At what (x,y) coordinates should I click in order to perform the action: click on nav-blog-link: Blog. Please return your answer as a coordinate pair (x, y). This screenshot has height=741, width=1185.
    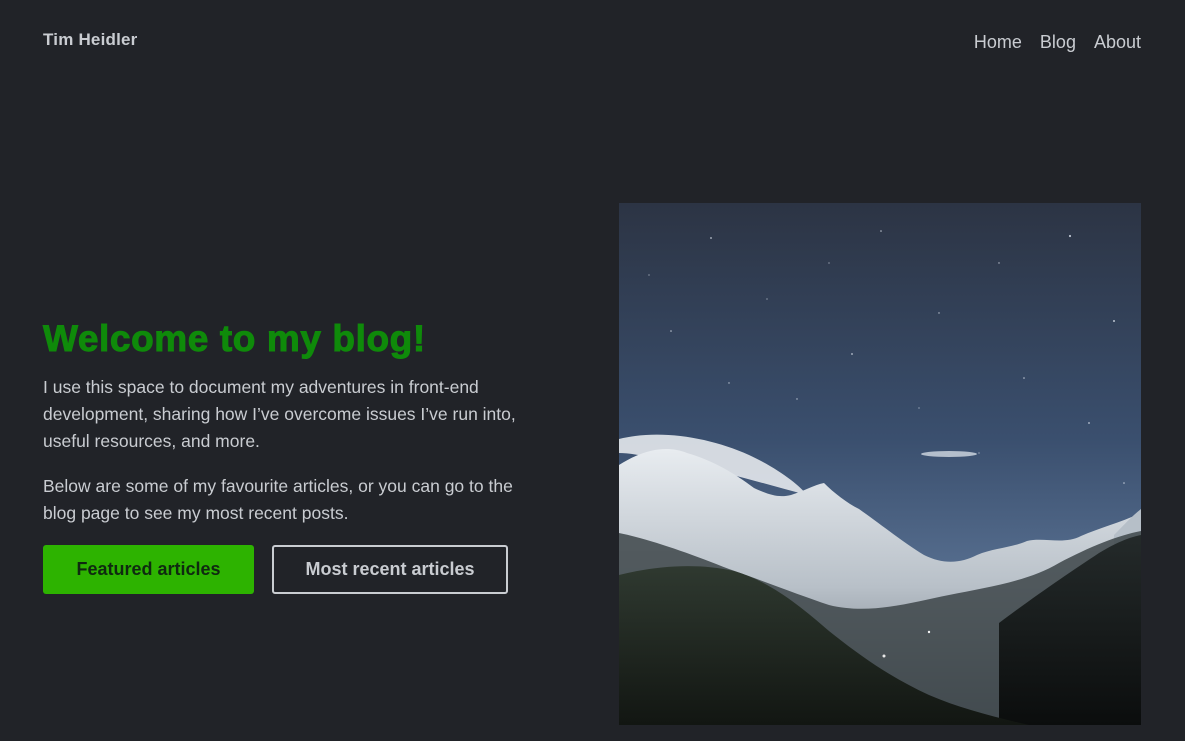
    Looking at the image, I should click on (1058, 42).